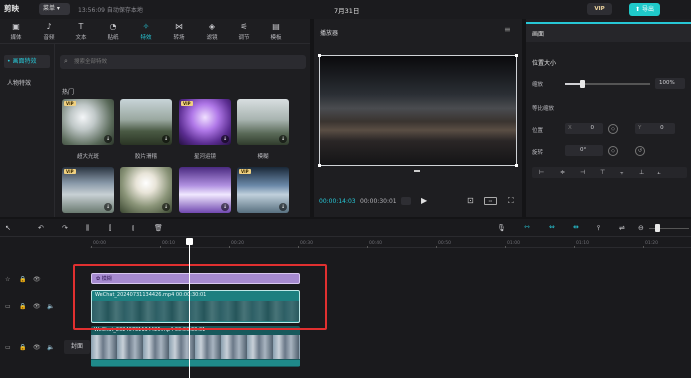 The image size is (691, 378). What do you see at coordinates (670, 83) in the screenshot?
I see `scale-value-field: 100%` at bounding box center [670, 83].